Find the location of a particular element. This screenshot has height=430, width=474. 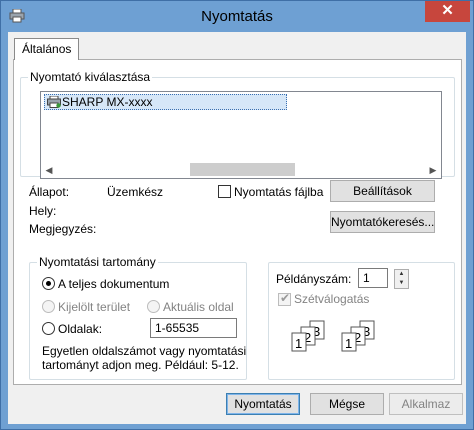

collate-checkbox: ✔ is located at coordinates (284, 298).